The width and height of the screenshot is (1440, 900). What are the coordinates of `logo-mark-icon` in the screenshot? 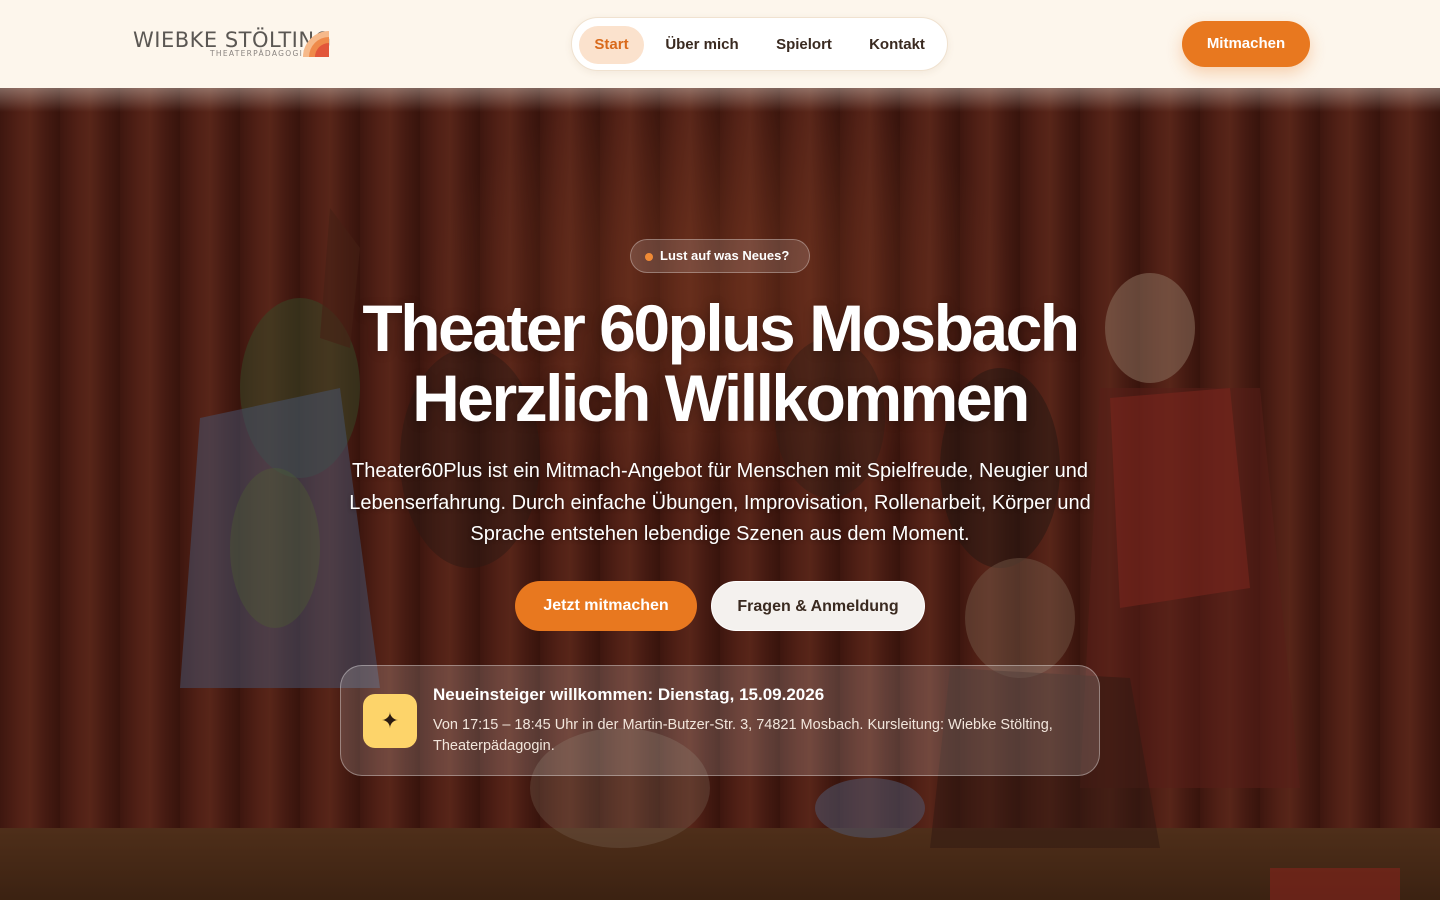 It's located at (316, 44).